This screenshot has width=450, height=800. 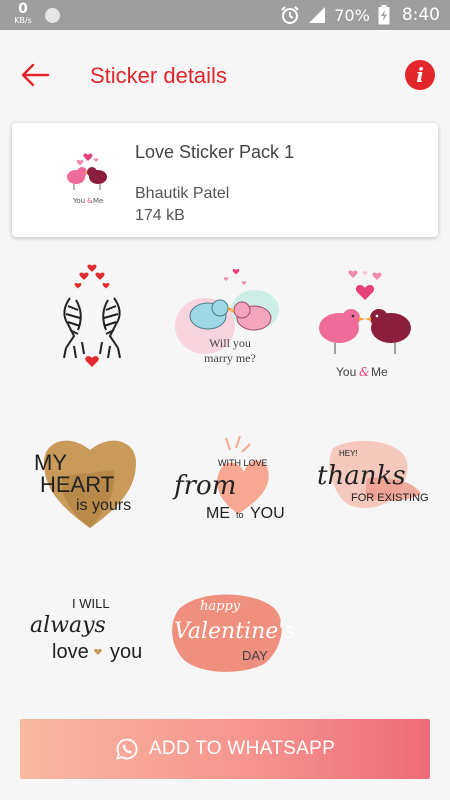 What do you see at coordinates (182, 193) in the screenshot?
I see `pack-author: Bhautik Patel` at bounding box center [182, 193].